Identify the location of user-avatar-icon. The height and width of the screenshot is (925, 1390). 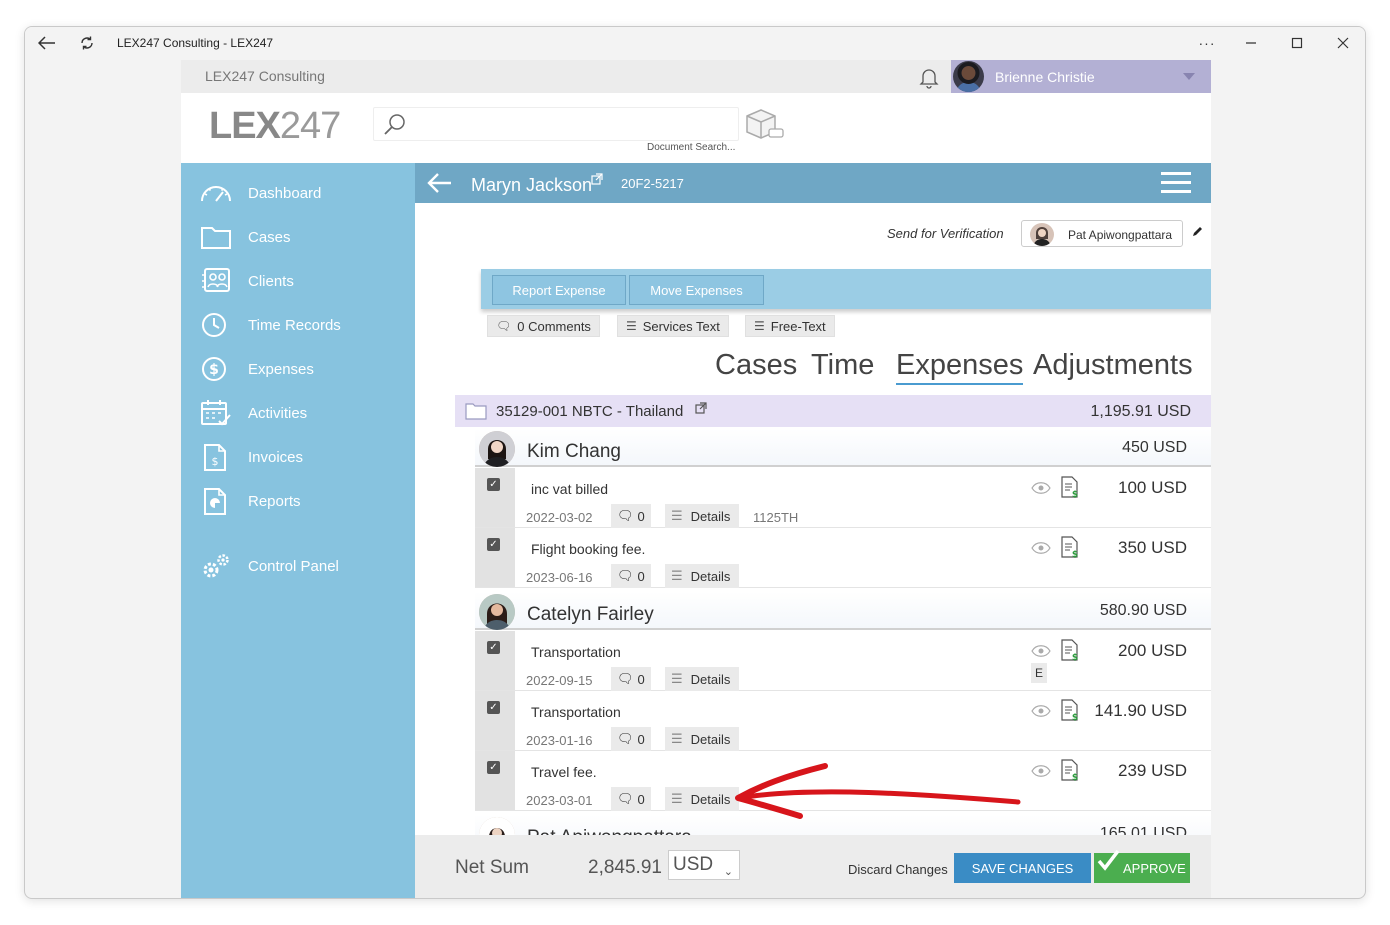
(1042, 236).